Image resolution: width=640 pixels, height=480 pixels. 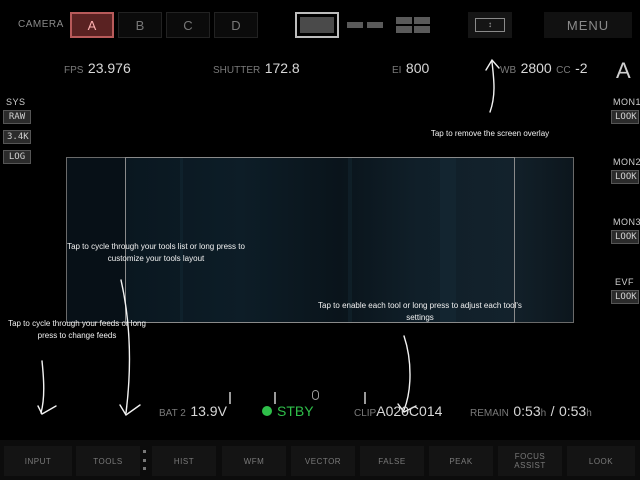 What do you see at coordinates (392, 461) in the screenshot?
I see `tool-false-button: FALSE` at bounding box center [392, 461].